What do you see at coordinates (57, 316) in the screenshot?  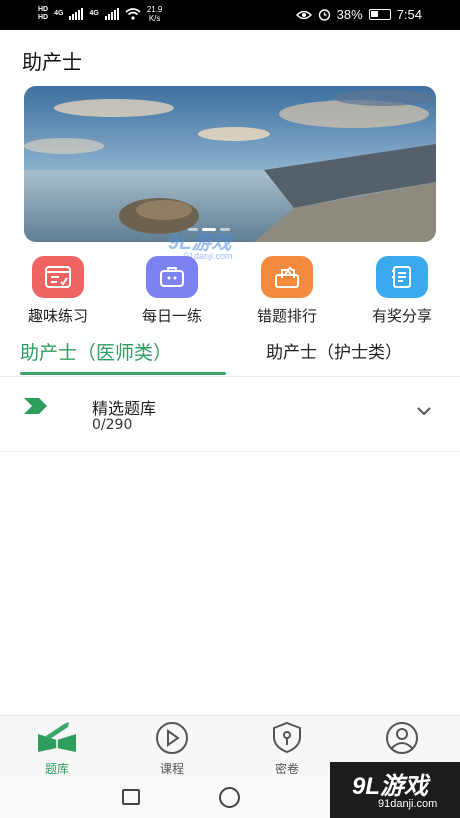 I see `shortcut-label: 趣味练习` at bounding box center [57, 316].